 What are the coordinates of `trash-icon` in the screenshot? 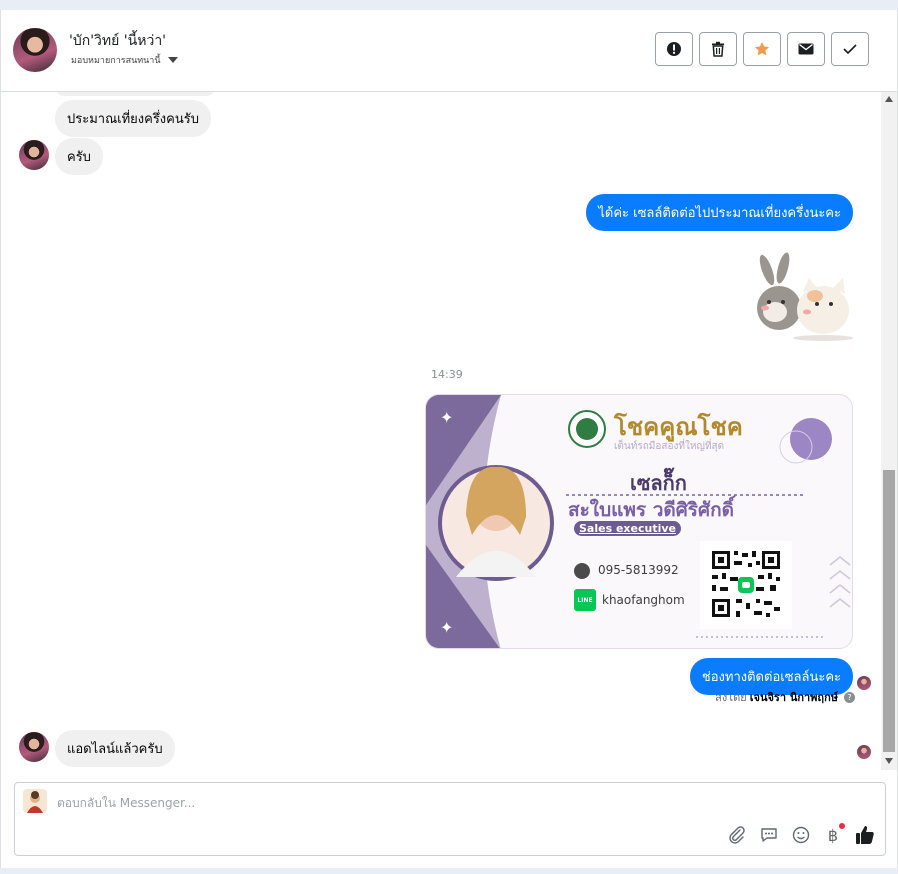 It's located at (718, 49).